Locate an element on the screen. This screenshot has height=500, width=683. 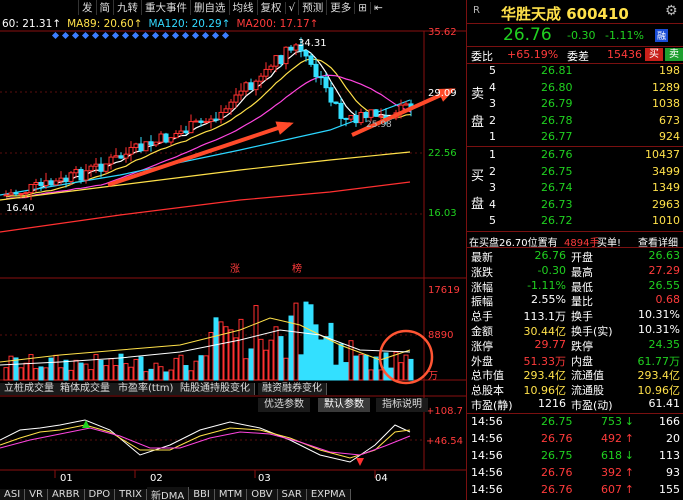
tab-mtm: MTM is located at coordinates (231, 494).